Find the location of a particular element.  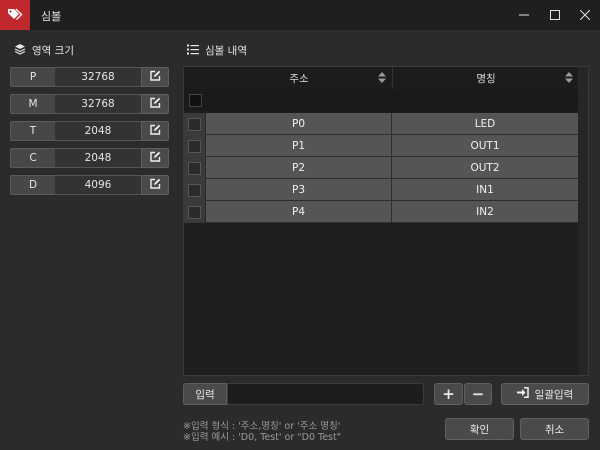

area-value: 4096 is located at coordinates (98, 185).